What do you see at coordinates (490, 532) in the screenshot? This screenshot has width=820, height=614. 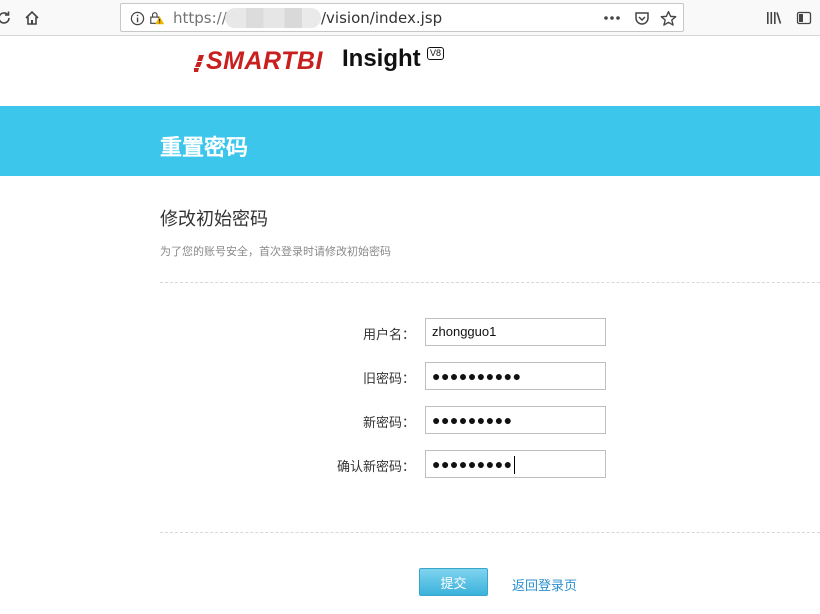 I see `divider-bottom` at bounding box center [490, 532].